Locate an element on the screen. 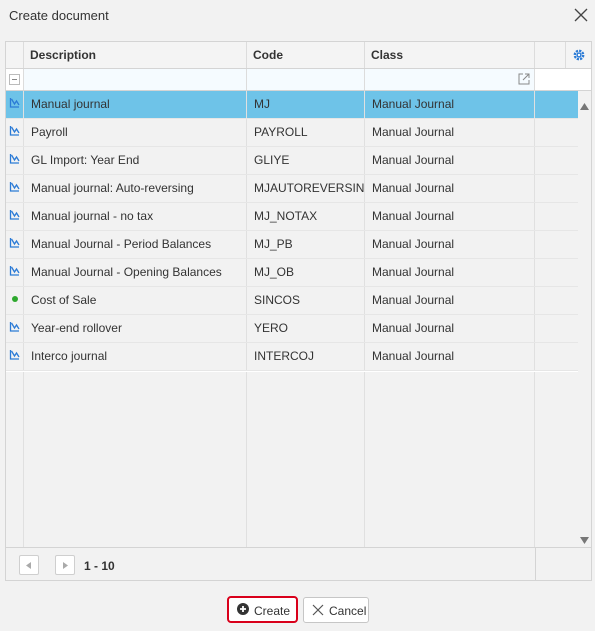  cell-description: Manual journal is located at coordinates (135, 104).